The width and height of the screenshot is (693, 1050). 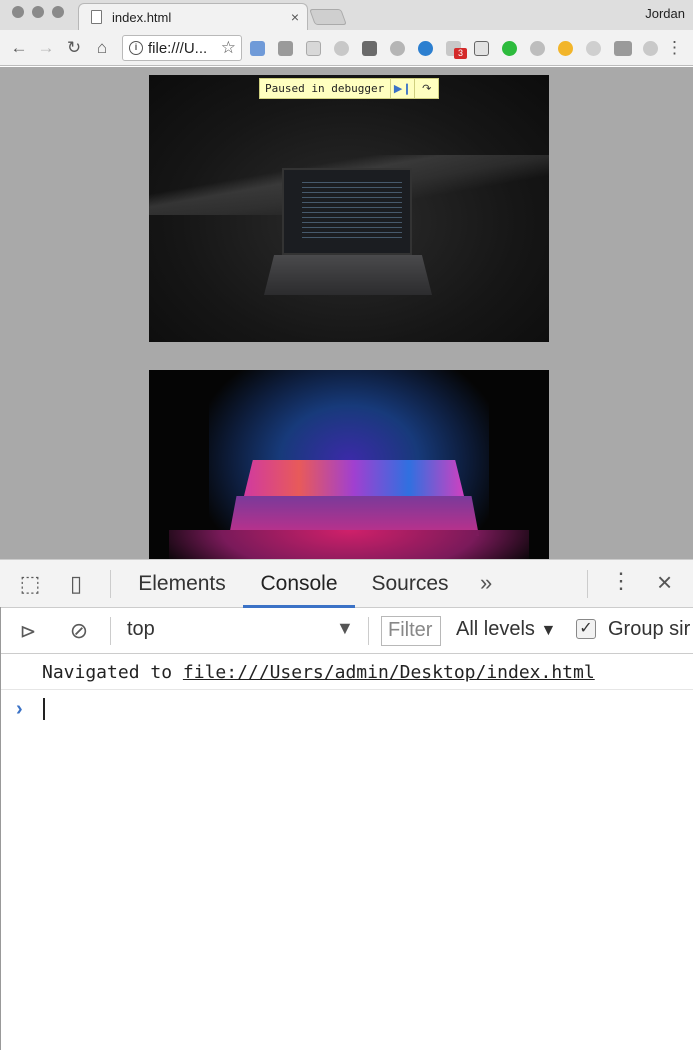 What do you see at coordinates (349, 544) in the screenshot?
I see `neon-cushion` at bounding box center [349, 544].